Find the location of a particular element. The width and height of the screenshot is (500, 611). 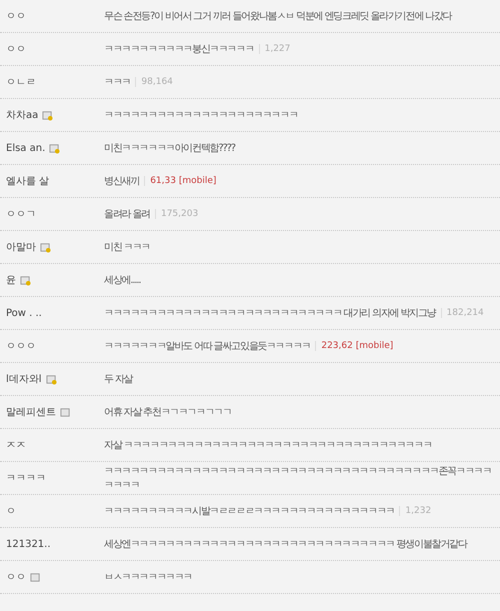

comment-text: 자살 ㅋㅋㅋㅋㅋㅋㅋㅋㅋㅋㅋㅋㅋㅋㅋㅋㅋㅋㅋㅋㅋㅋㅋㅋㅋㅋㅋㅋㅋㅋㅋㅋㅋㅋㅋ is located at coordinates (268, 445).